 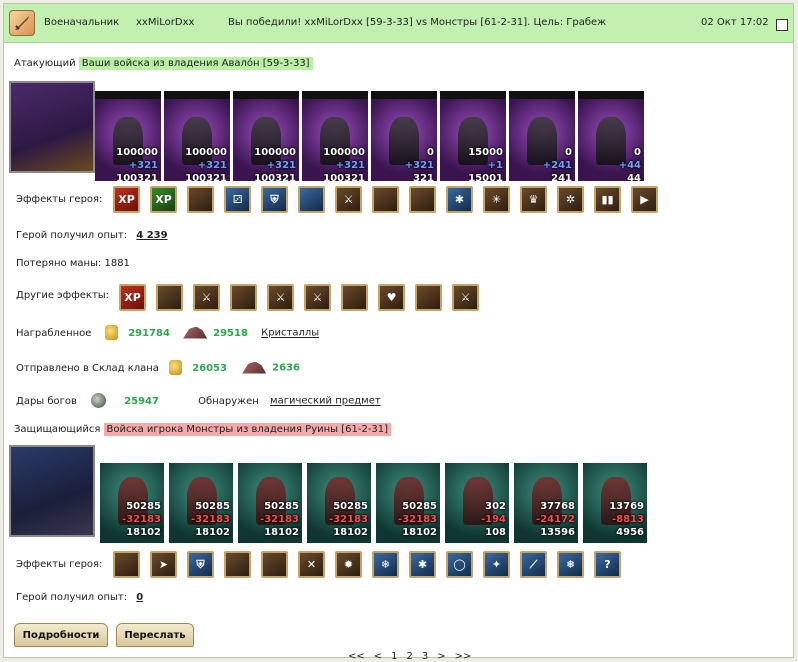 I want to click on unit-count: 50285, so click(x=212, y=506).